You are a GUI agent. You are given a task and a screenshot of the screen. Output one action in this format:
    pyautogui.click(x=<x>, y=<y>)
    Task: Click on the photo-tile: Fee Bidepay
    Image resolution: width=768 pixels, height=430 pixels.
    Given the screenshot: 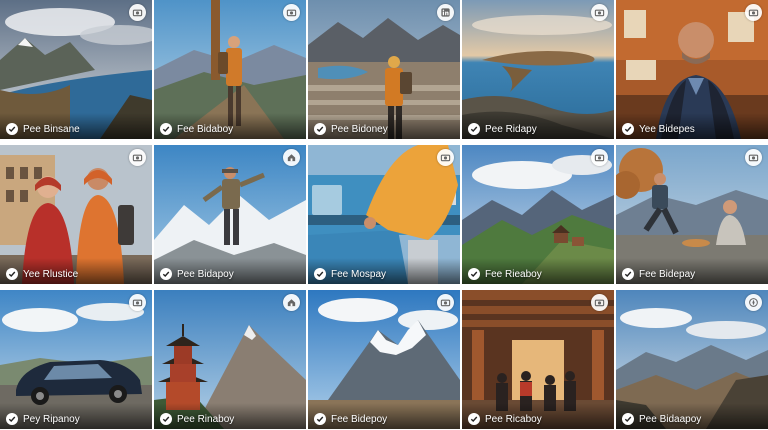 What is the action you would take?
    pyautogui.click(x=692, y=214)
    